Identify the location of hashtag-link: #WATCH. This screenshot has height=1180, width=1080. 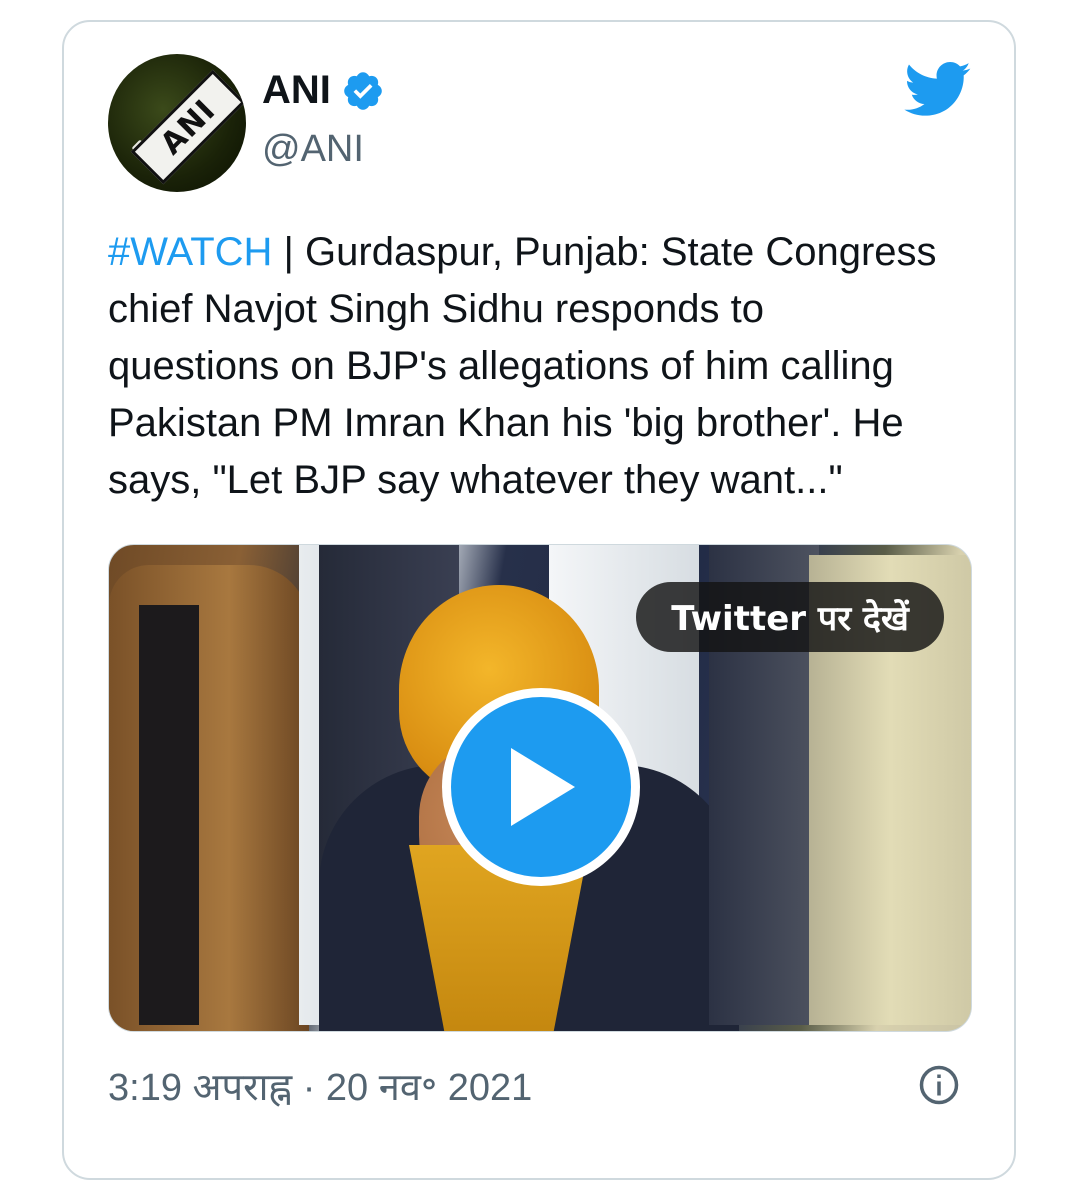
(190, 252).